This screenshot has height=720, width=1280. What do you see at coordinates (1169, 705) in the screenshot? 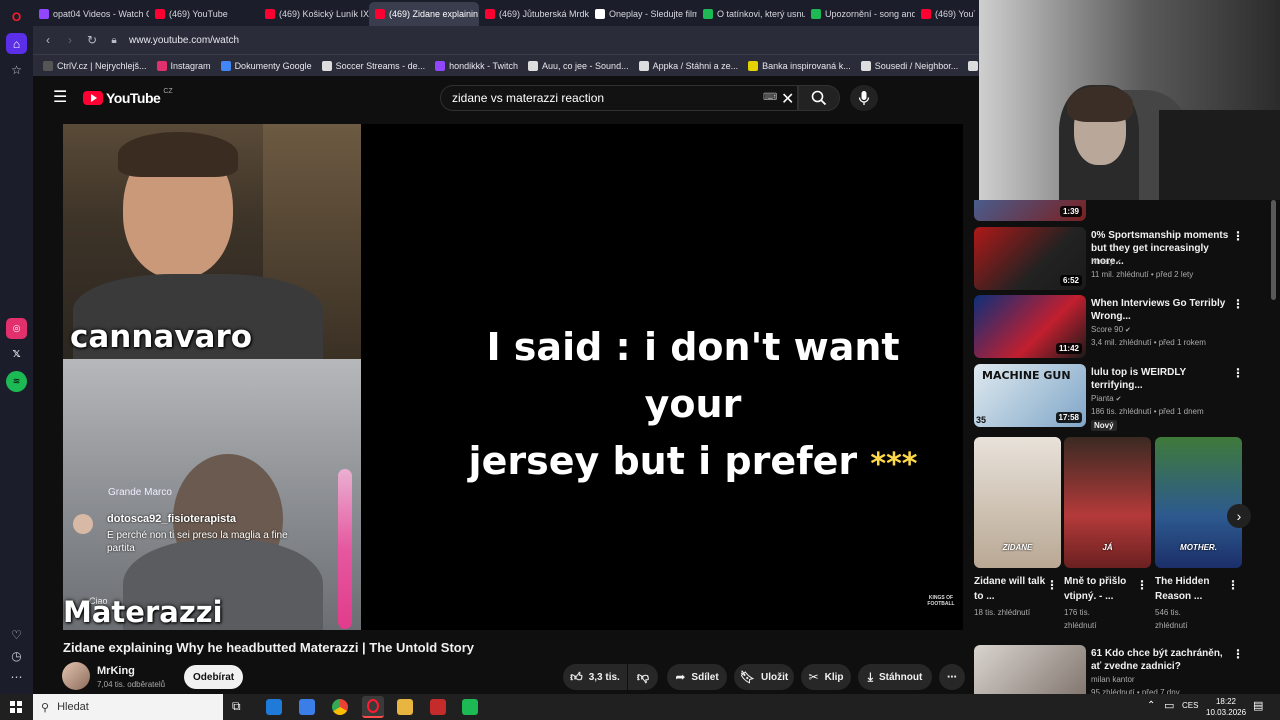
I see `network-icon: ▭` at bounding box center [1169, 705].